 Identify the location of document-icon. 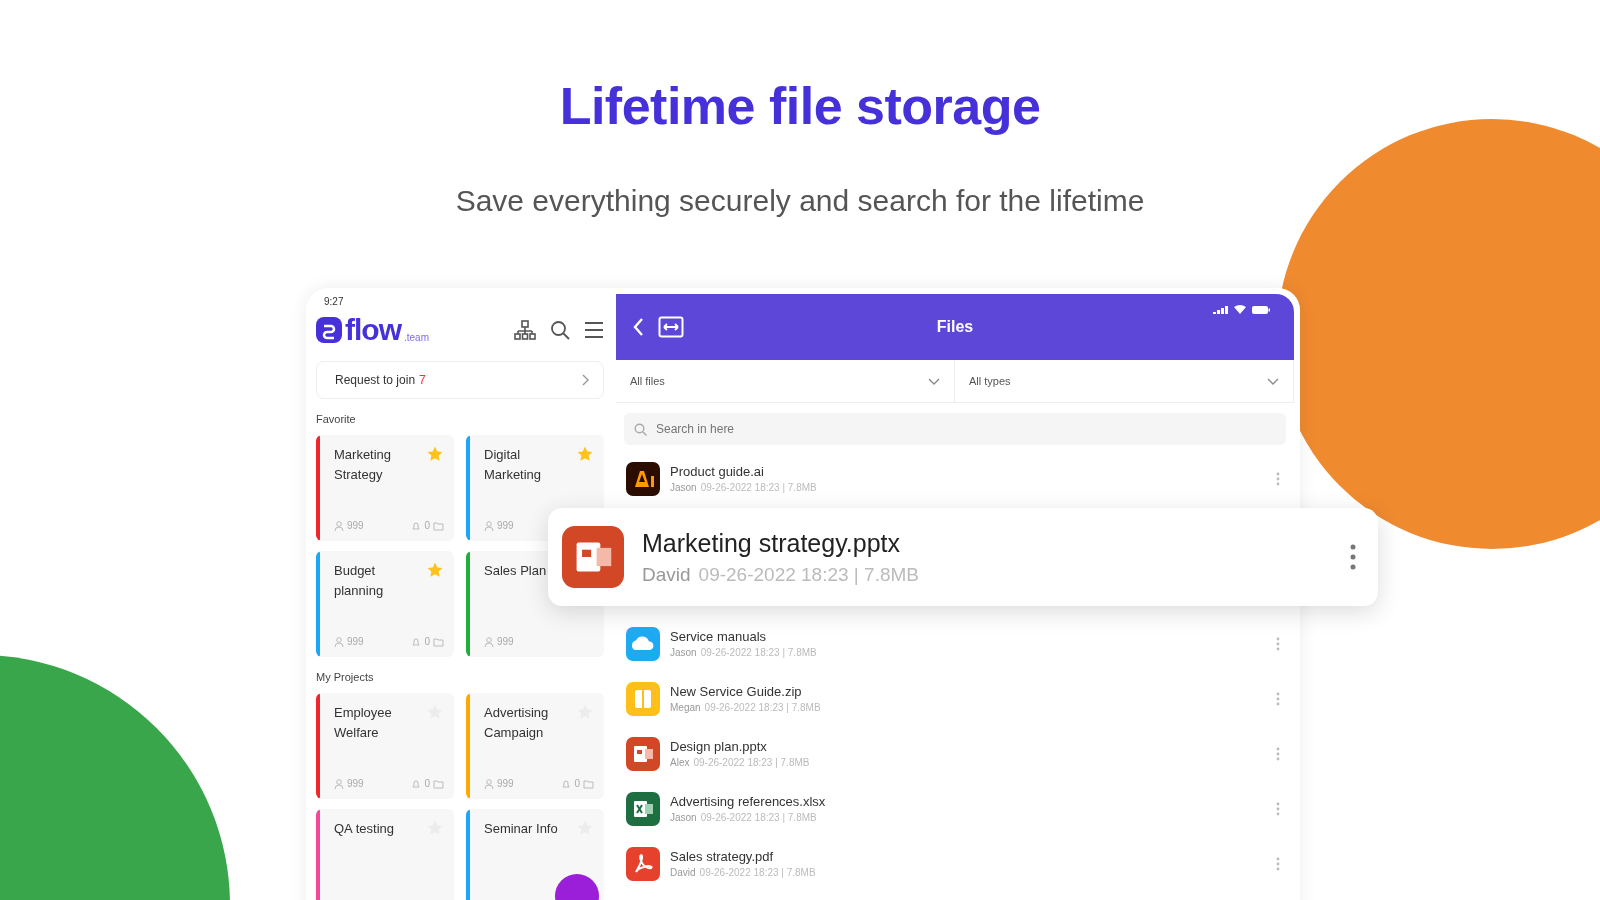
(643, 478).